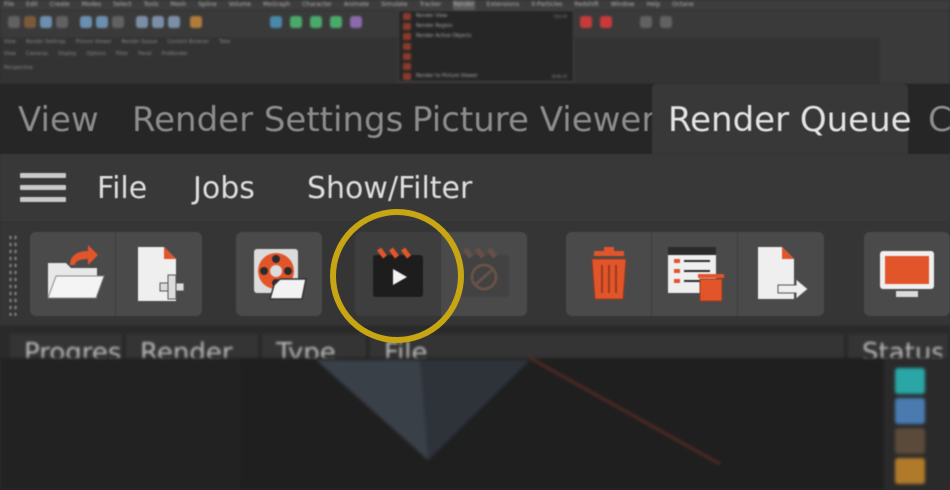 Image resolution: width=950 pixels, height=490 pixels. Describe the element at coordinates (96, 54) in the screenshot. I see `submenu-item: Options` at that location.